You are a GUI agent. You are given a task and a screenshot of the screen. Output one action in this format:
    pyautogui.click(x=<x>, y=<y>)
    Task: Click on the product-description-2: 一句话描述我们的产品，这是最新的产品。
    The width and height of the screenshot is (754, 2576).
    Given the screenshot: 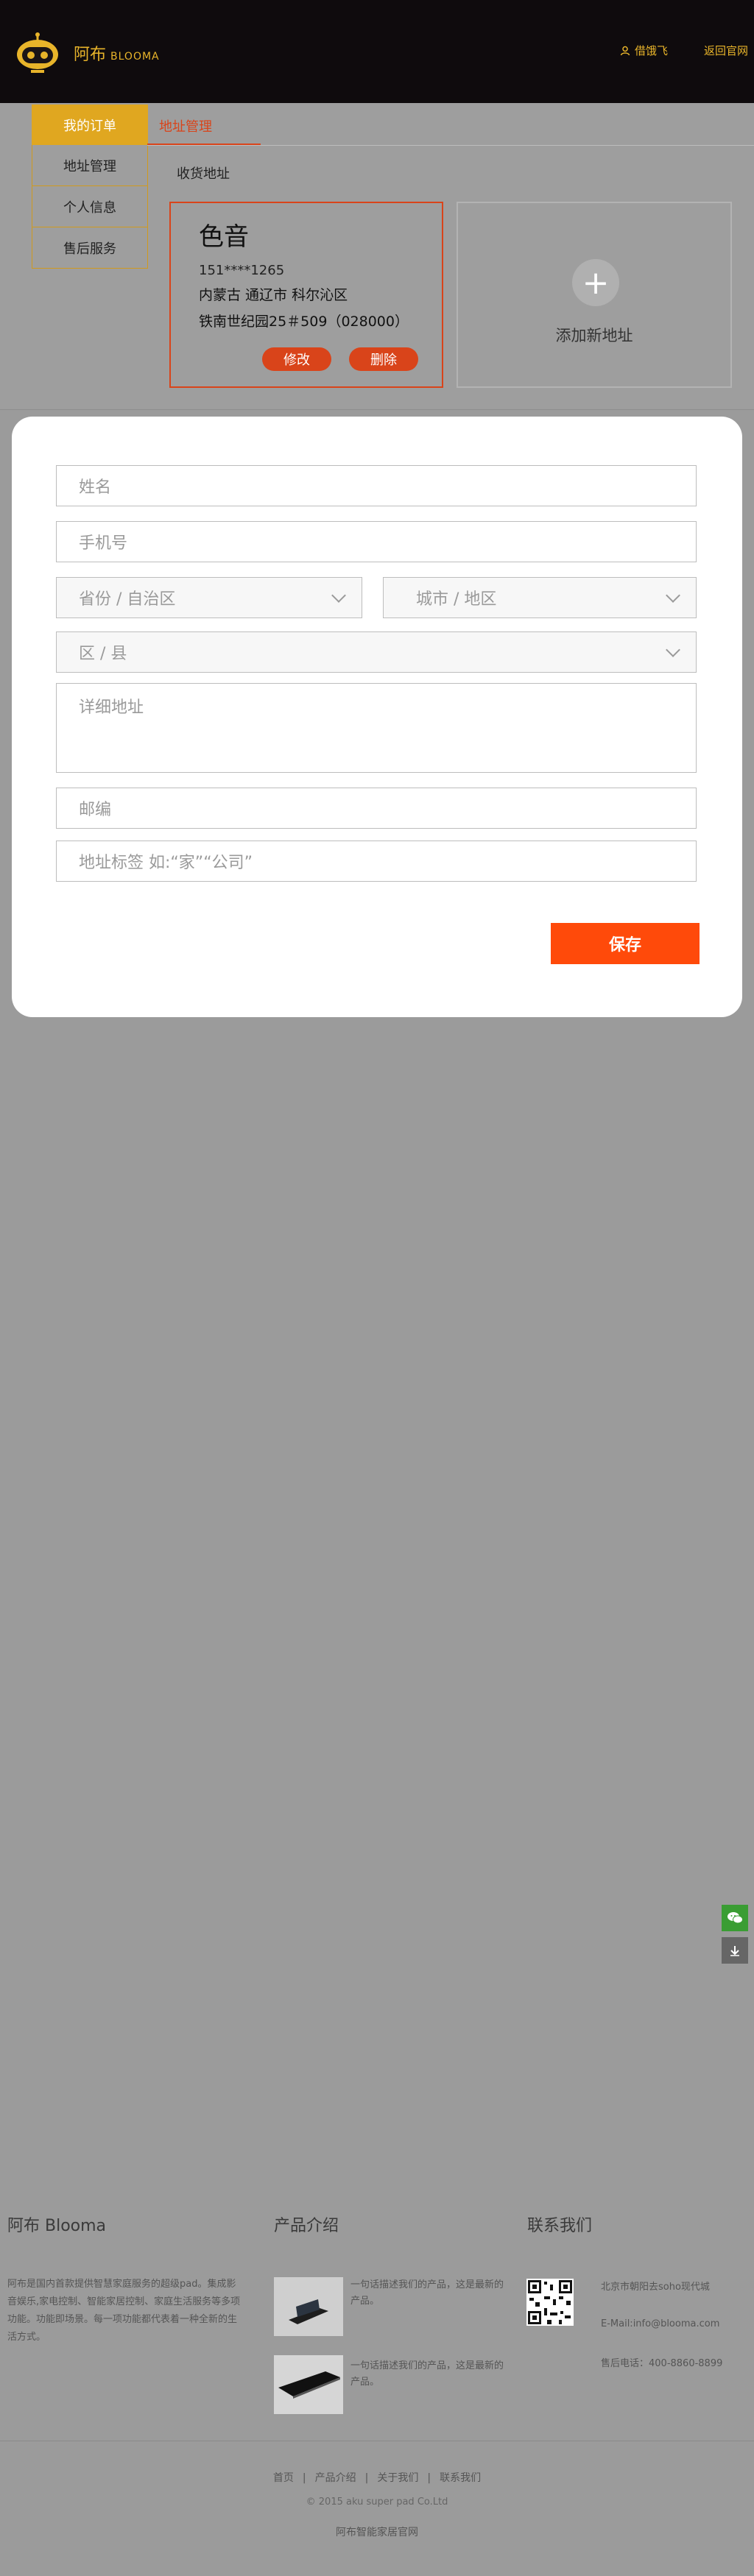 What is the action you would take?
    pyautogui.click(x=427, y=2374)
    